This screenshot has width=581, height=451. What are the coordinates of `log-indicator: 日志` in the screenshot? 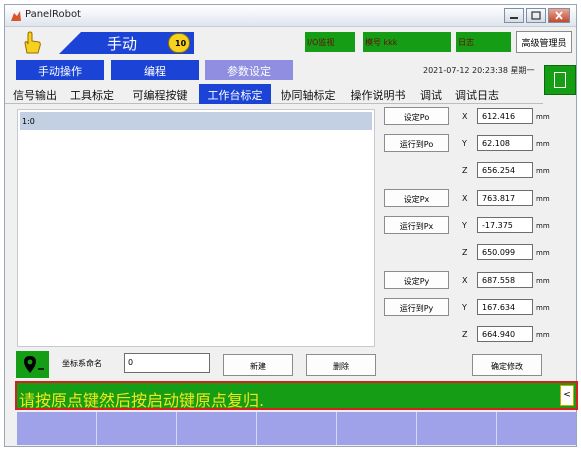 It's located at (483, 42).